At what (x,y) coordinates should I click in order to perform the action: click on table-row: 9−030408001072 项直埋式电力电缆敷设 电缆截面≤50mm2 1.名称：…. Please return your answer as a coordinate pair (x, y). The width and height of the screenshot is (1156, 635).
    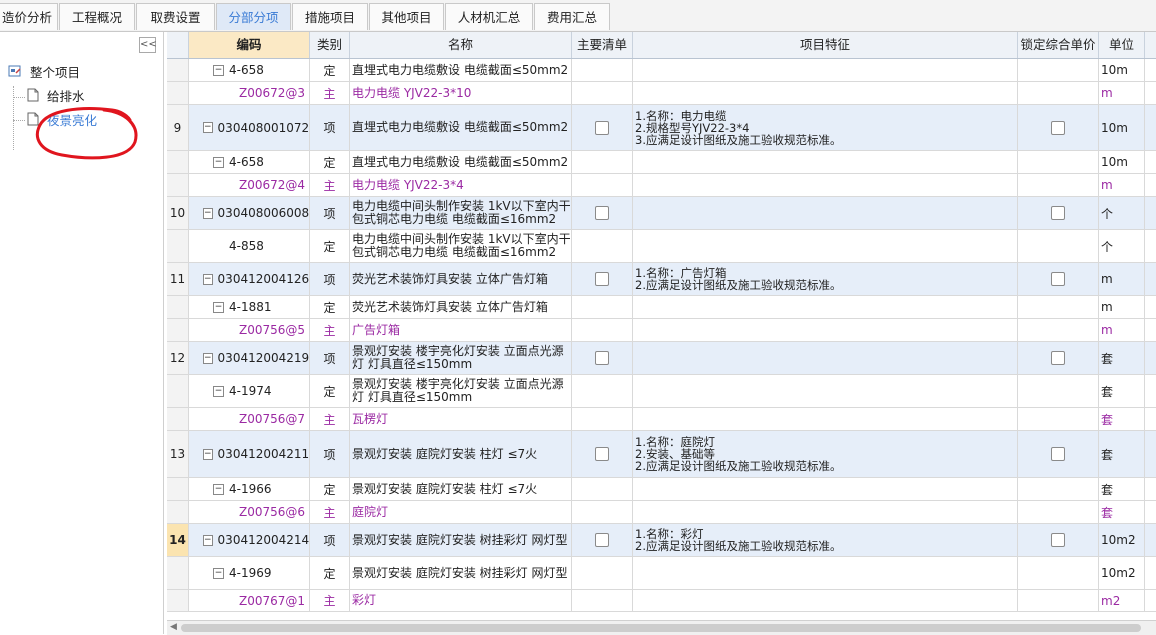
    Looking at the image, I should click on (661, 128).